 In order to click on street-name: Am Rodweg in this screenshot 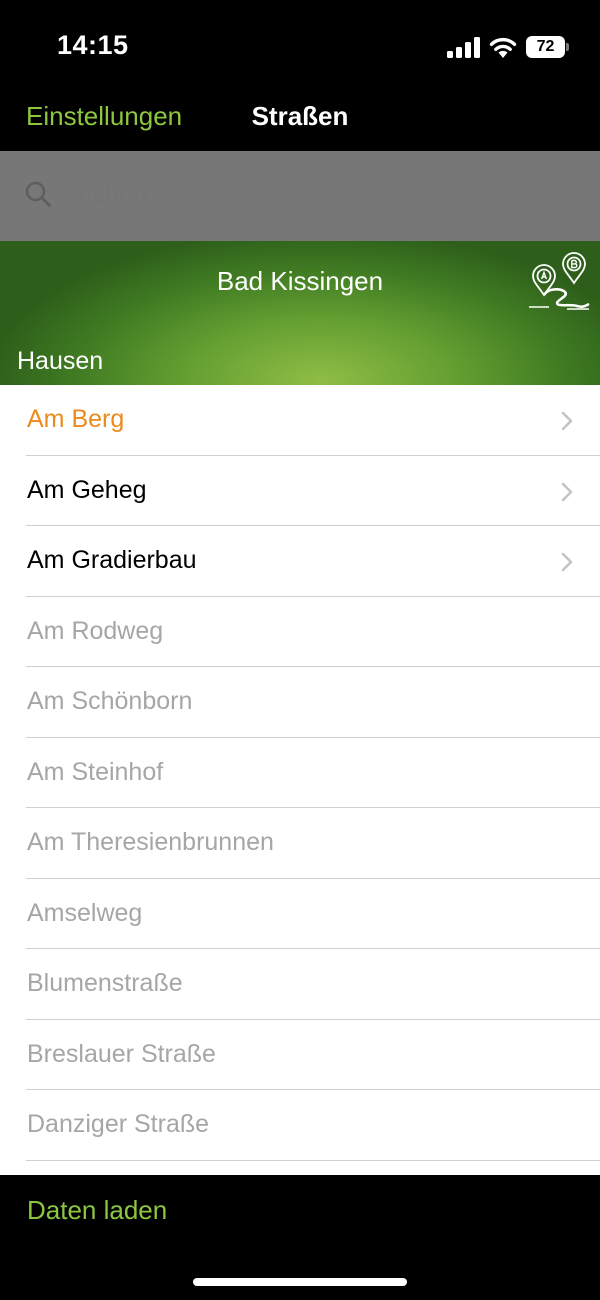, I will do `click(95, 630)`.